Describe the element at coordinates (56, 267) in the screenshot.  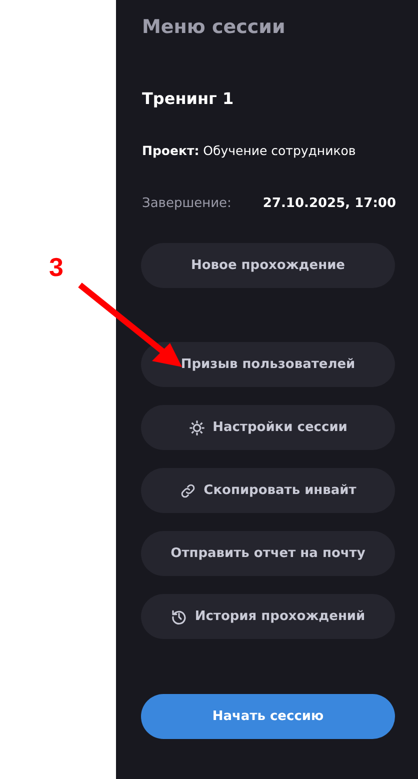
I see `step-number: 3` at that location.